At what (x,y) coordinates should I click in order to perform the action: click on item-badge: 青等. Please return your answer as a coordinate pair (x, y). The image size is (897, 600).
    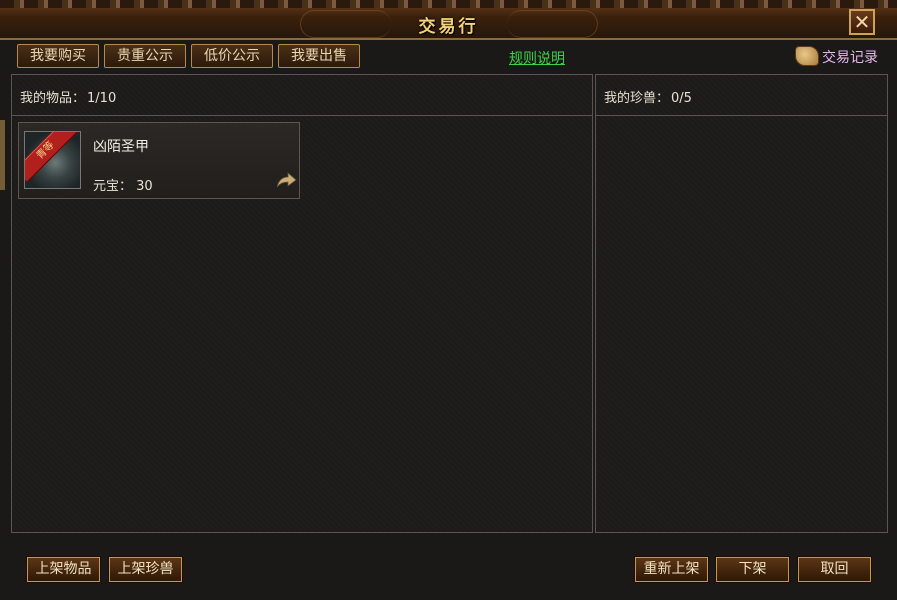
    Looking at the image, I should click on (51, 157).